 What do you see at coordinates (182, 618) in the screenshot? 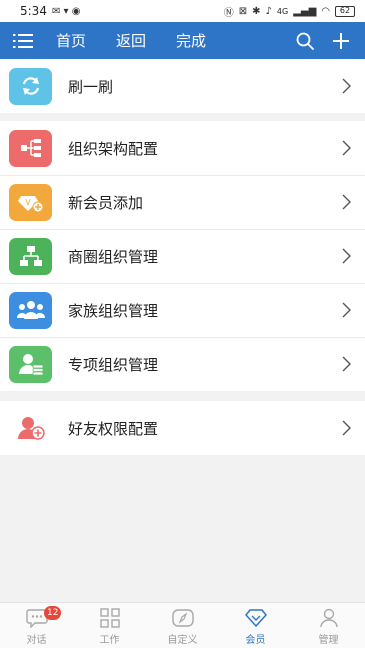
I see `custom-compass-icon` at bounding box center [182, 618].